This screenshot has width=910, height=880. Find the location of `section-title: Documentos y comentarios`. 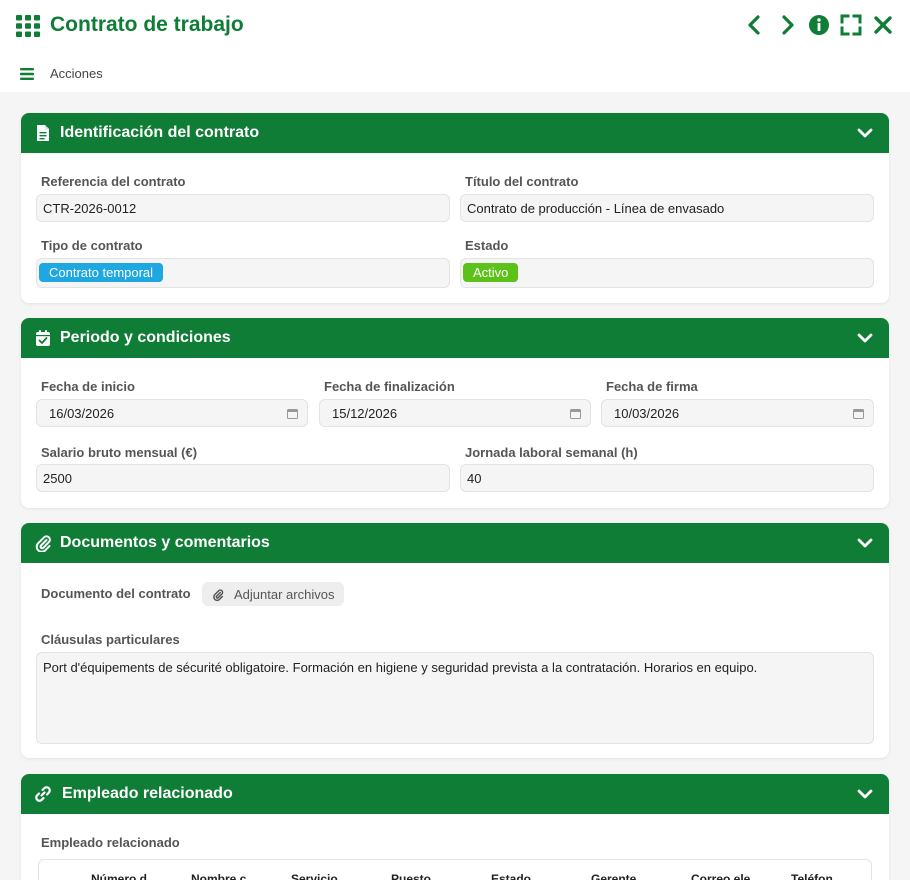

section-title: Documentos y comentarios is located at coordinates (165, 542).